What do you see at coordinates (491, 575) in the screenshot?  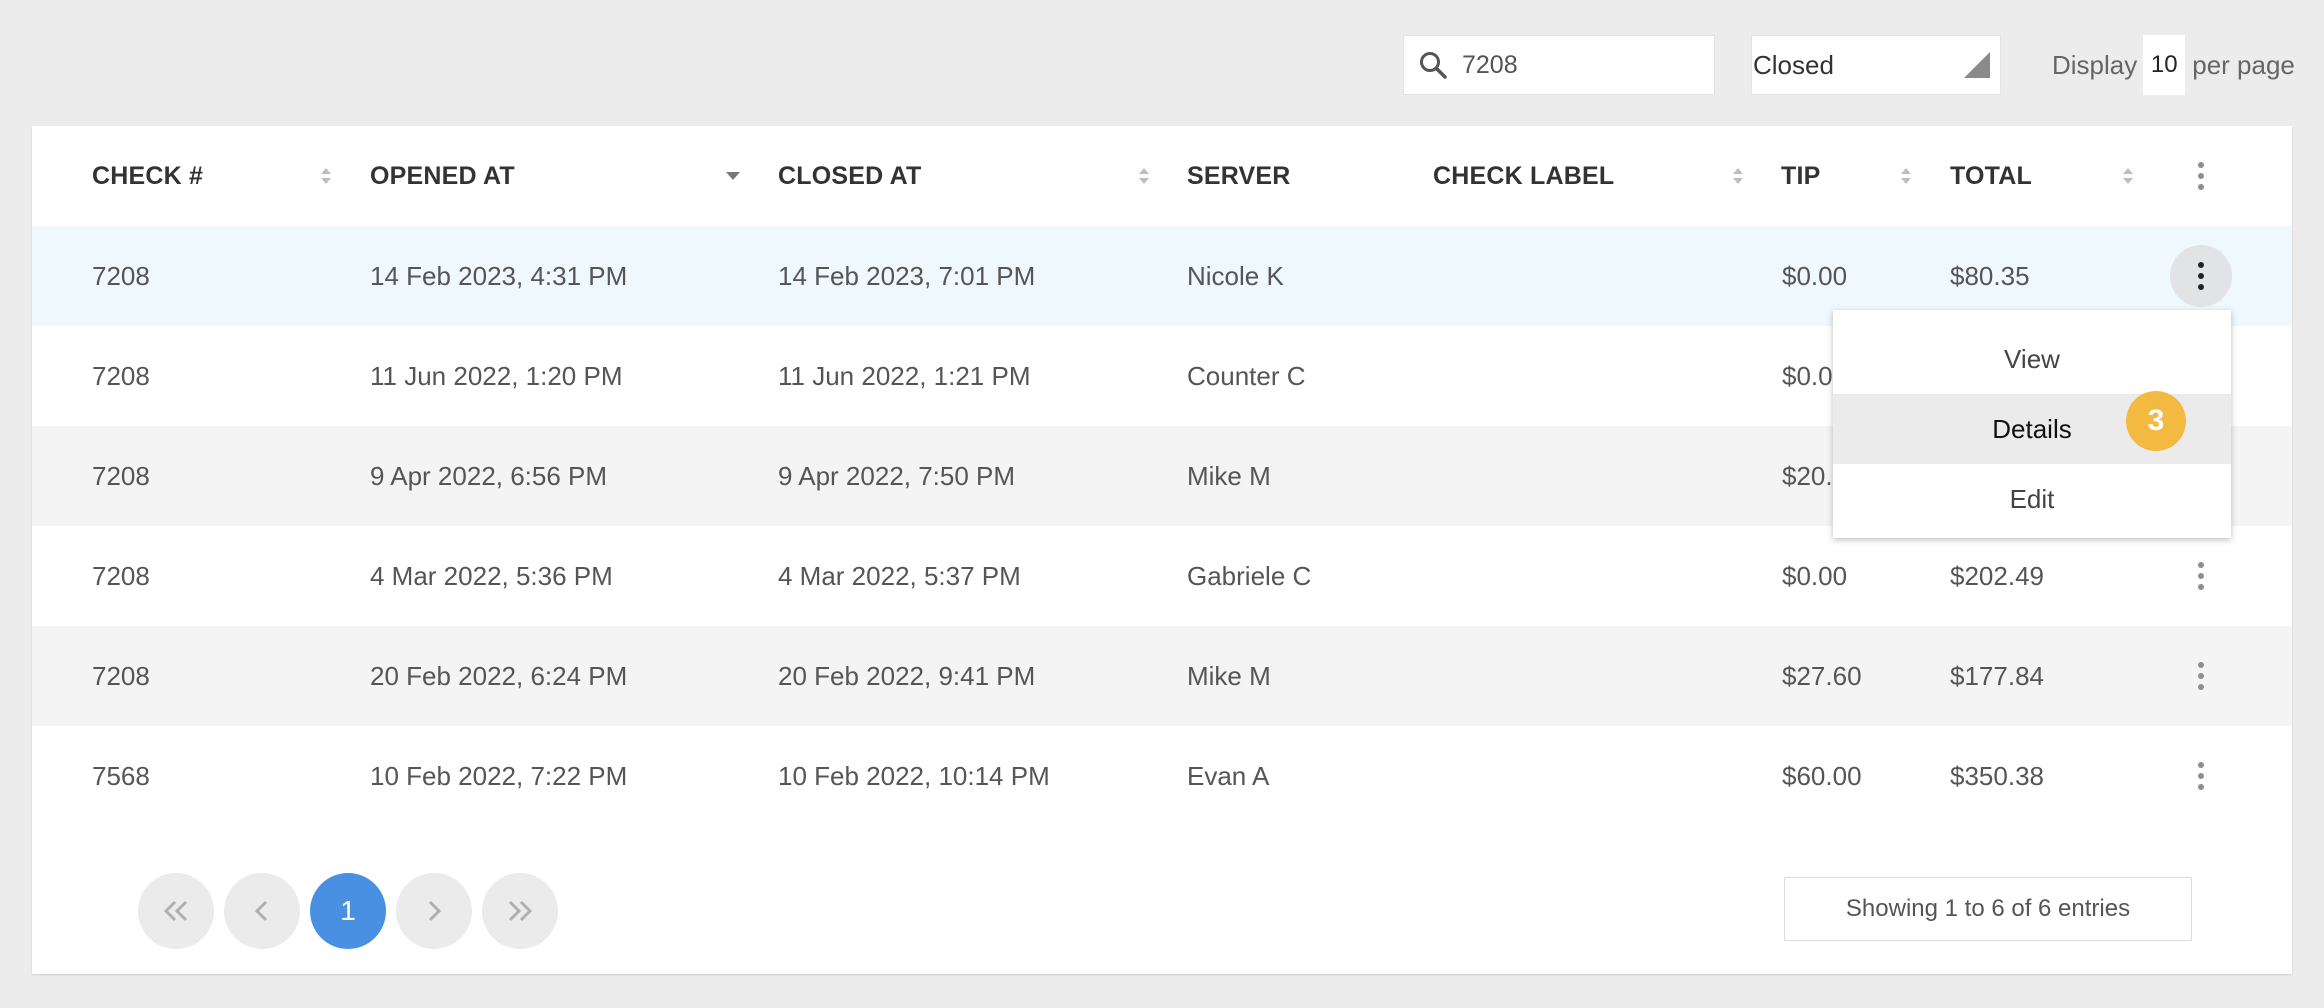 I see `cell-opened-at: 4 Mar 2022, 5:36 PM` at bounding box center [491, 575].